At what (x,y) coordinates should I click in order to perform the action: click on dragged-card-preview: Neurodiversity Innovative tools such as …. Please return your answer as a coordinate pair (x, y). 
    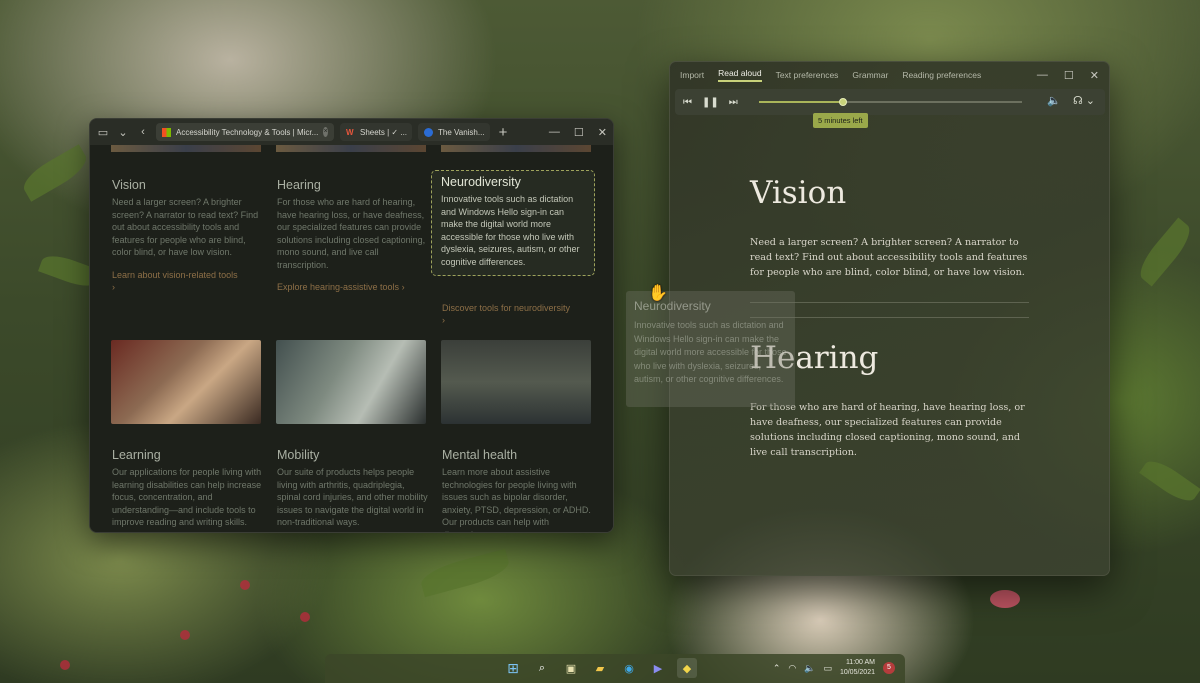
    Looking at the image, I should click on (710, 349).